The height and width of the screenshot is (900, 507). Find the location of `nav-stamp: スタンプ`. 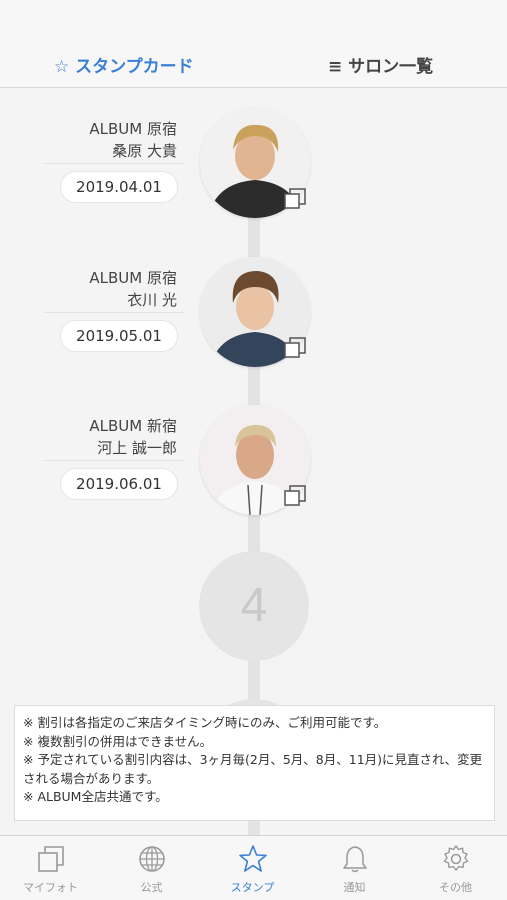

nav-stamp: スタンプ is located at coordinates (252, 868).